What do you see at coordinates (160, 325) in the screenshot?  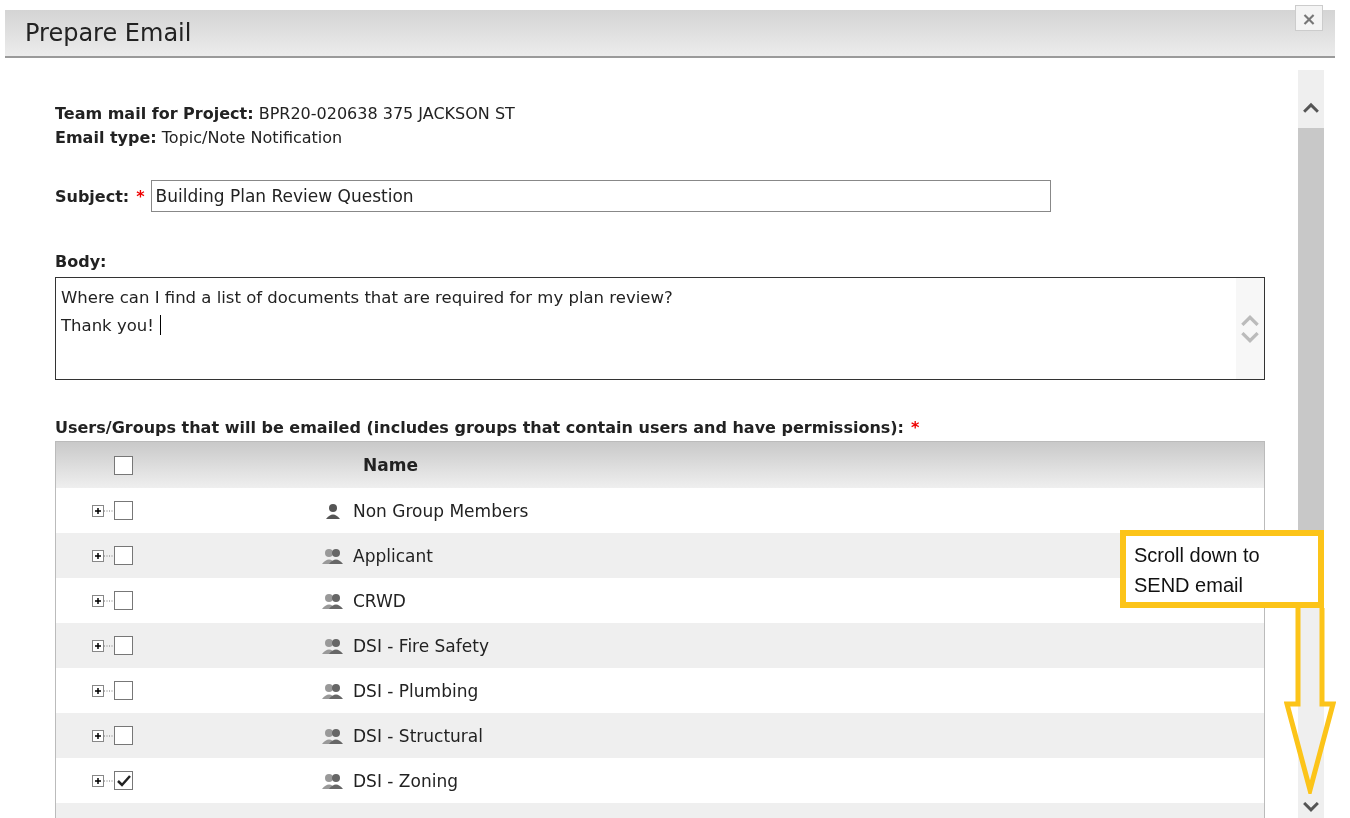 I see `text-cursor` at bounding box center [160, 325].